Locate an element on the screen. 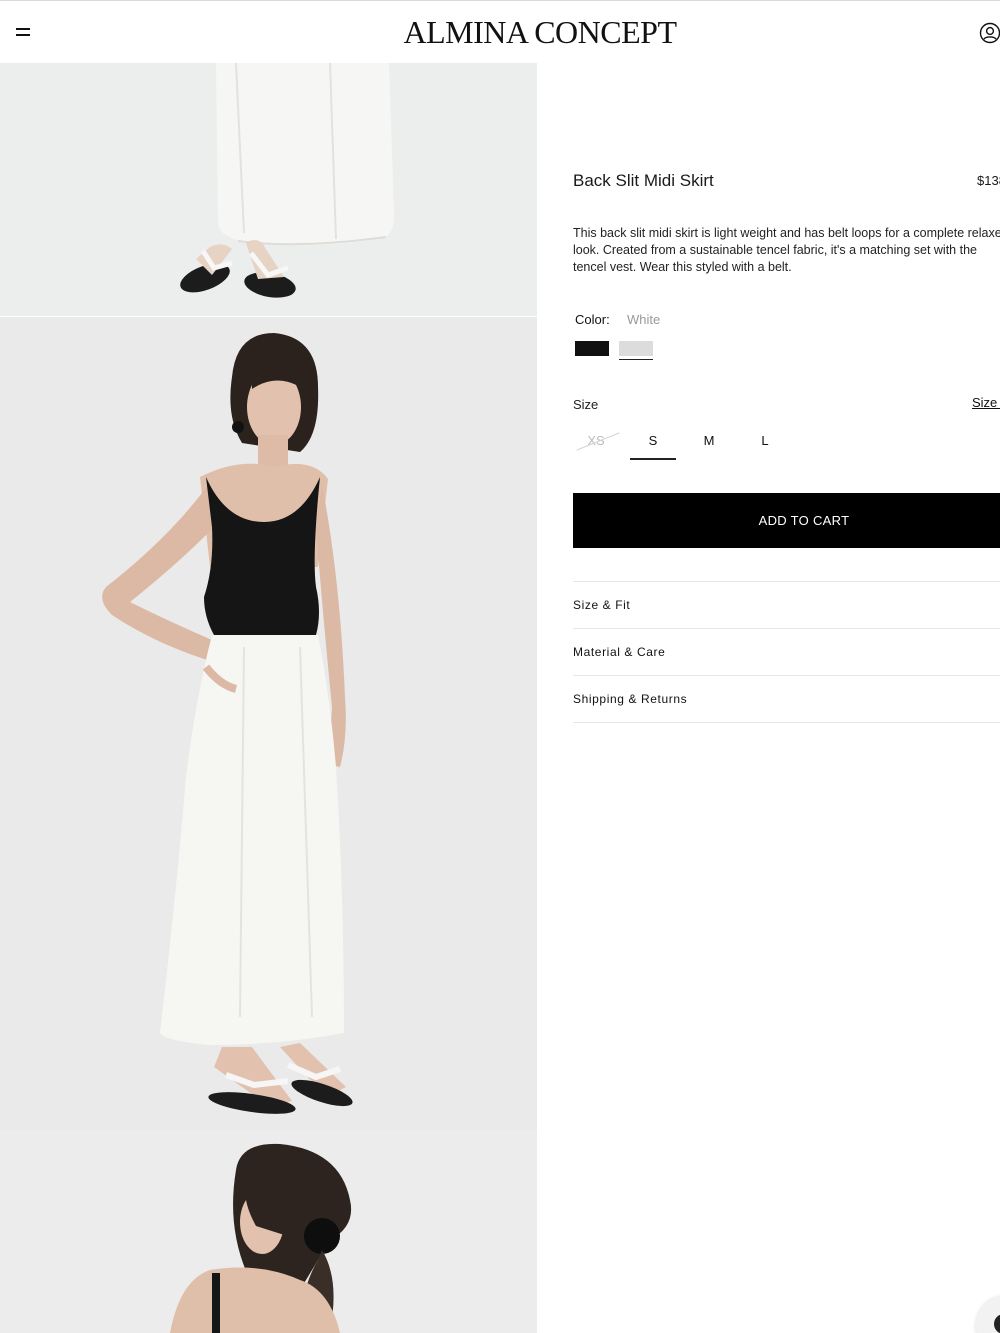 The image size is (1000, 1333). accordion-label: Size & Fit is located at coordinates (602, 605).